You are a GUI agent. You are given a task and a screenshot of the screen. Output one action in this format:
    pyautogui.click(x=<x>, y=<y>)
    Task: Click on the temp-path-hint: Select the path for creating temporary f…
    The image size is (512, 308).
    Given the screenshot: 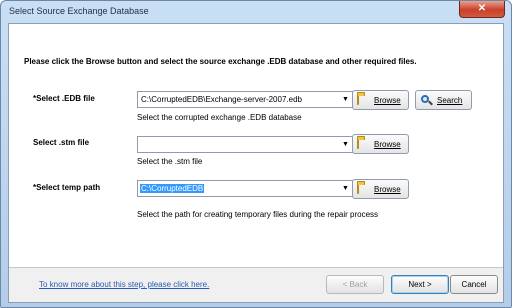 What is the action you would take?
    pyautogui.click(x=258, y=214)
    